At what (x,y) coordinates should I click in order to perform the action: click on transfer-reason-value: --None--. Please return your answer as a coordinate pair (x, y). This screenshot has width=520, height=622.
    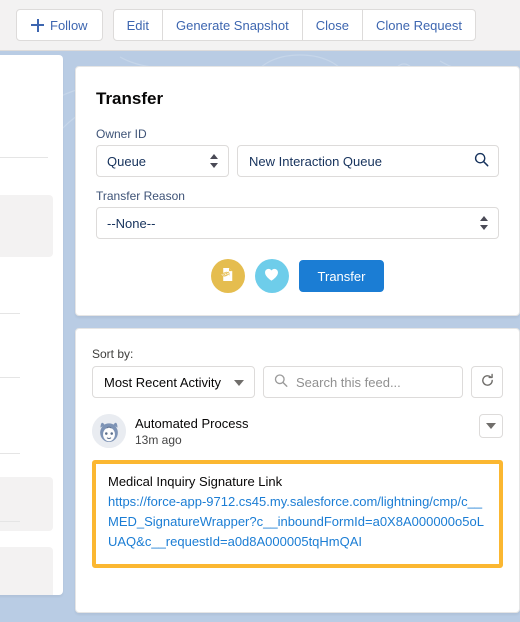
    Looking at the image, I should click on (131, 223).